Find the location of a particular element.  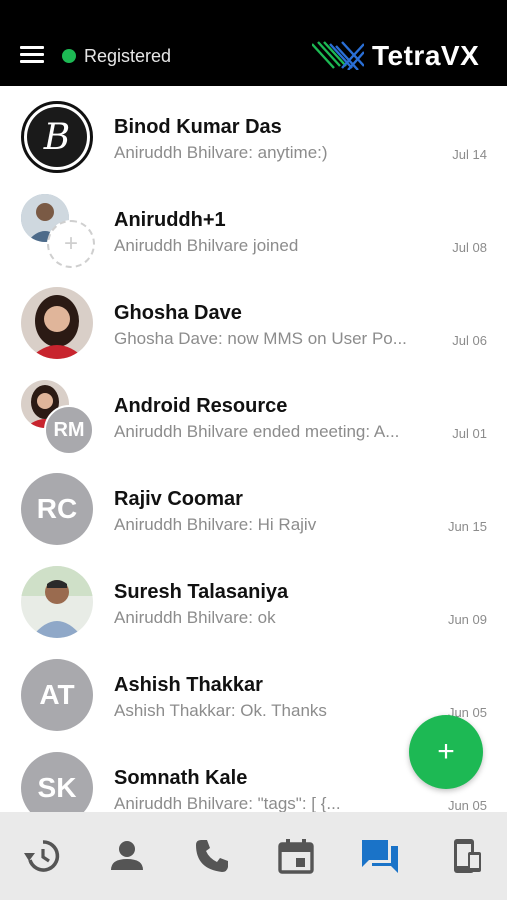

conversation-preview: Aniruddh Bhilvare: anytime:) is located at coordinates (221, 152).